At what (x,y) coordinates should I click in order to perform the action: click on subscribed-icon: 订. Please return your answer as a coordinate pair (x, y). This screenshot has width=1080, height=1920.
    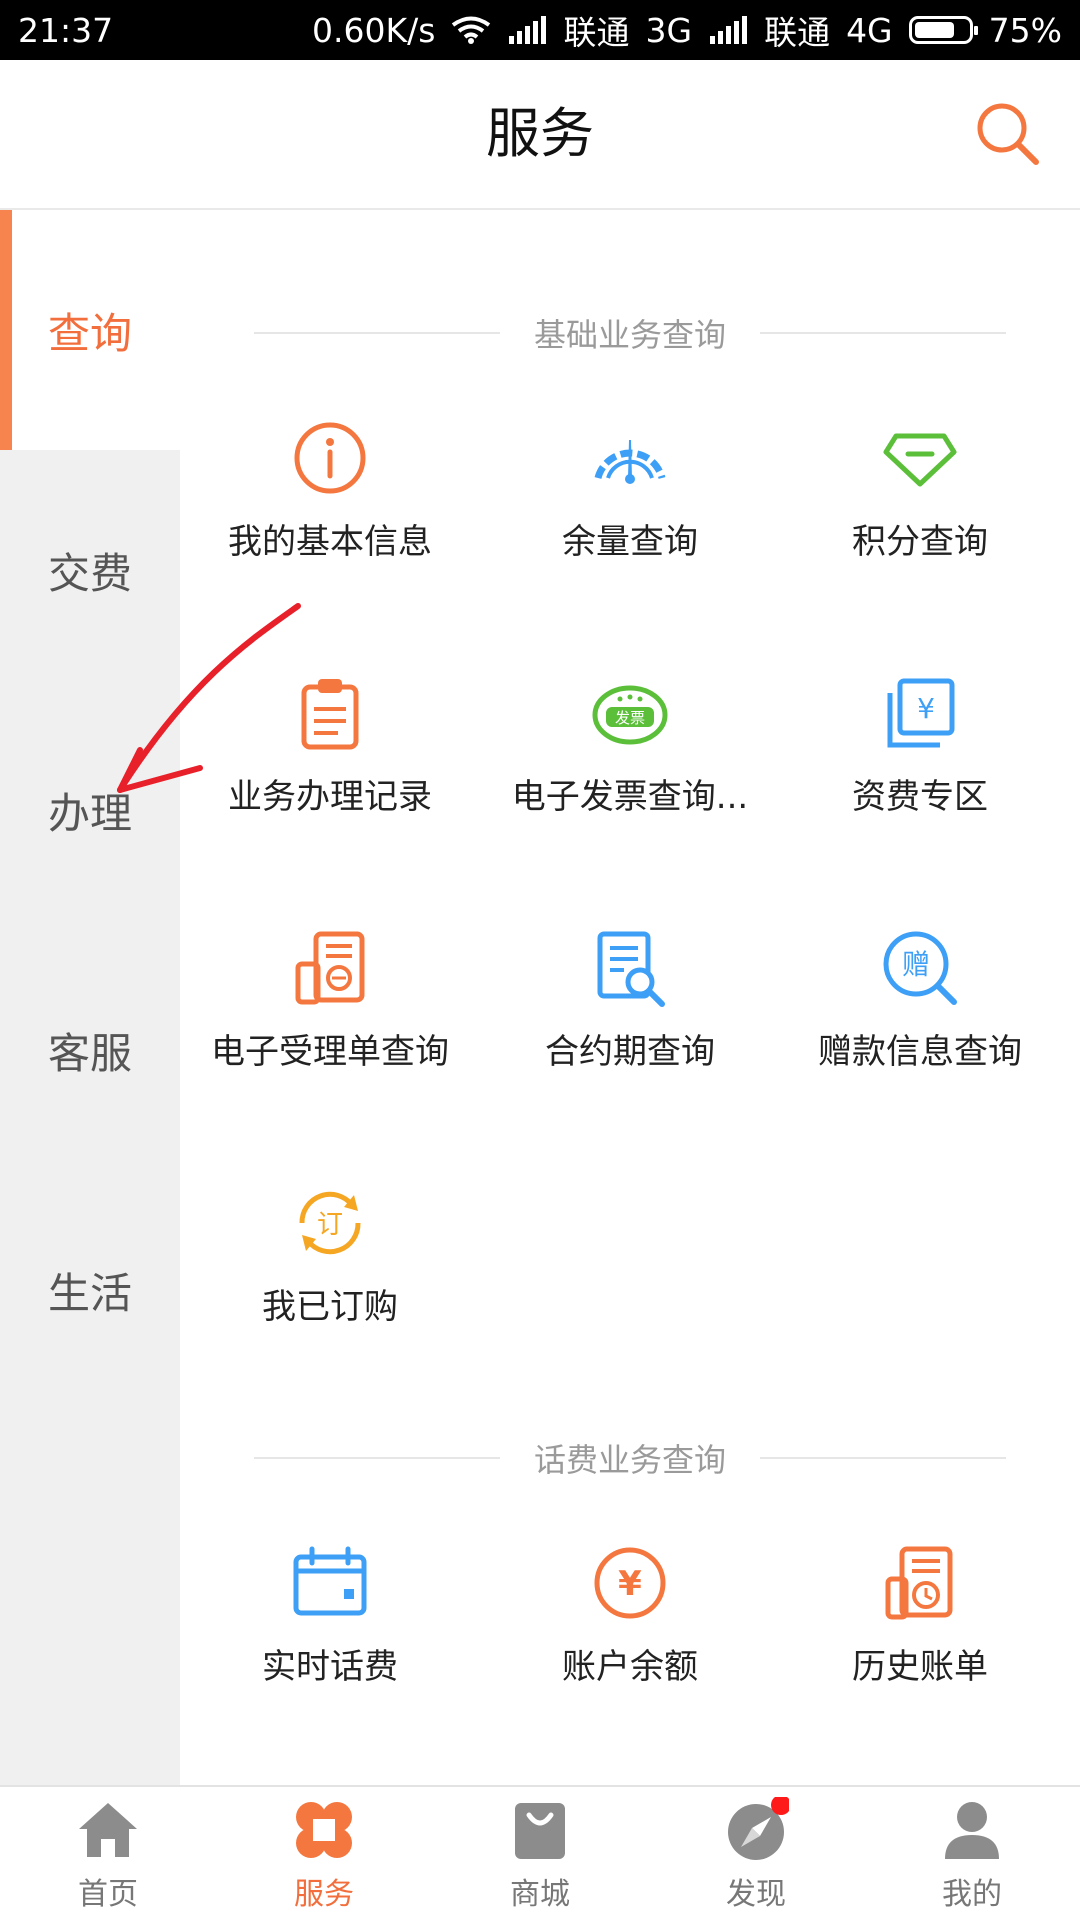
    Looking at the image, I should click on (330, 1223).